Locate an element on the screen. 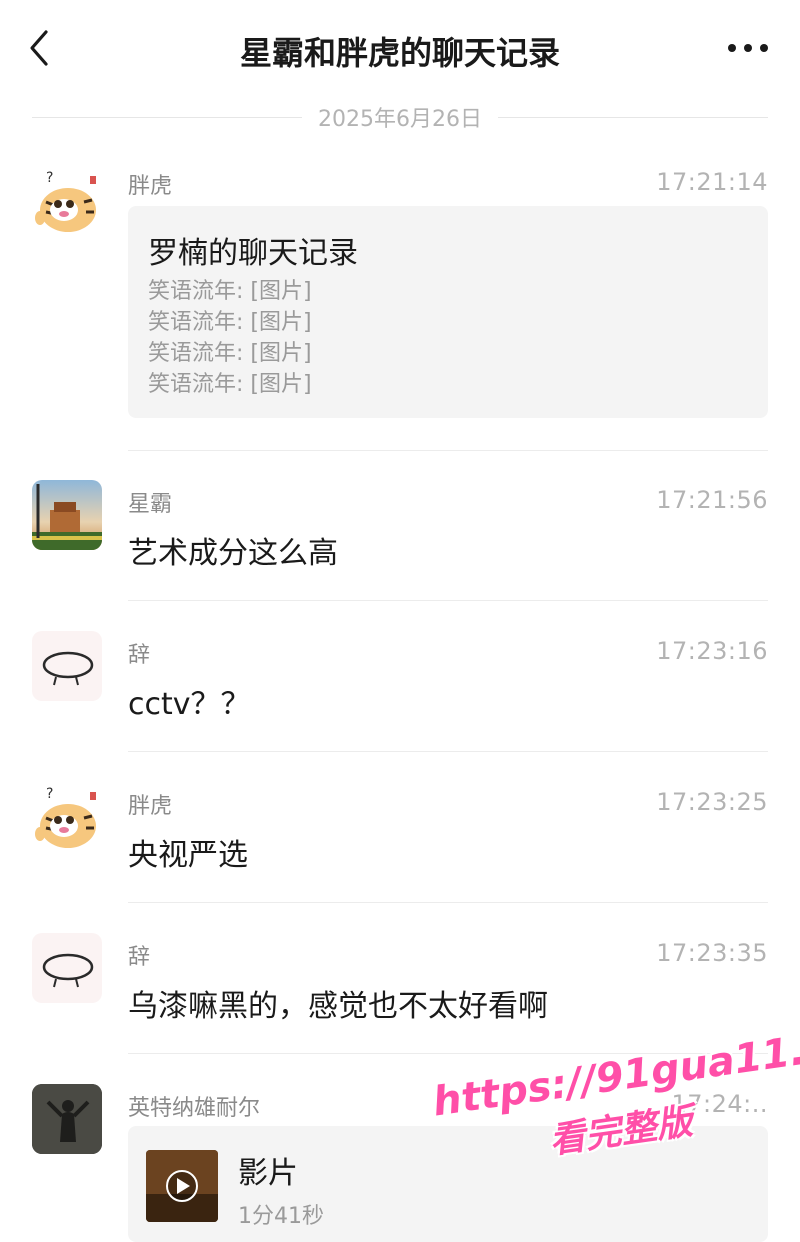 Image resolution: width=800 pixels, height=1242 pixels. date-label: 2025年6月26日 is located at coordinates (400, 119).